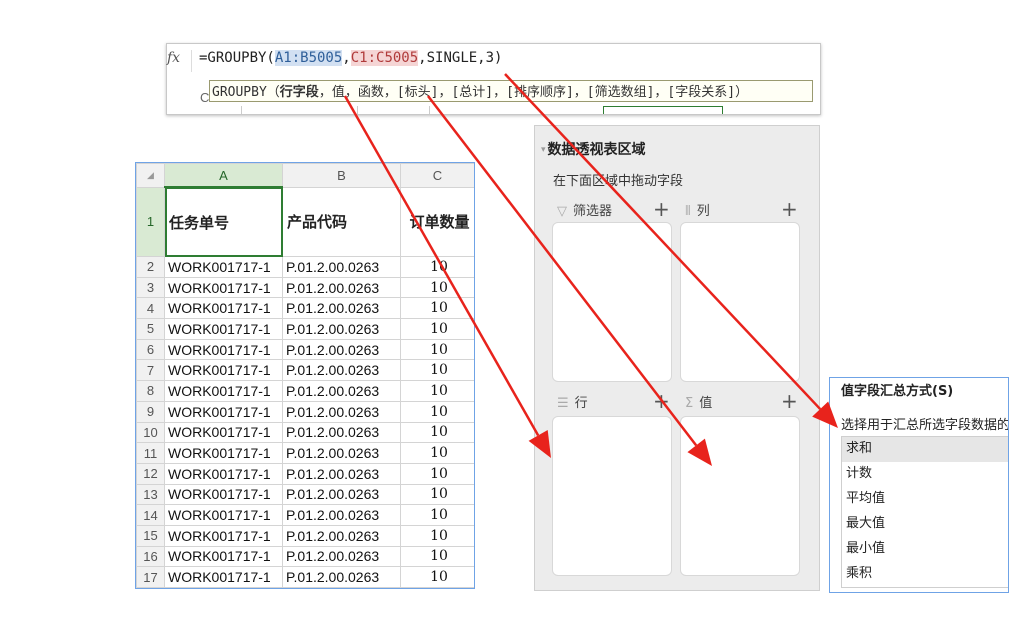 This screenshot has width=1024, height=623. What do you see at coordinates (150, 267) in the screenshot?
I see `row-header: 2` at bounding box center [150, 267].